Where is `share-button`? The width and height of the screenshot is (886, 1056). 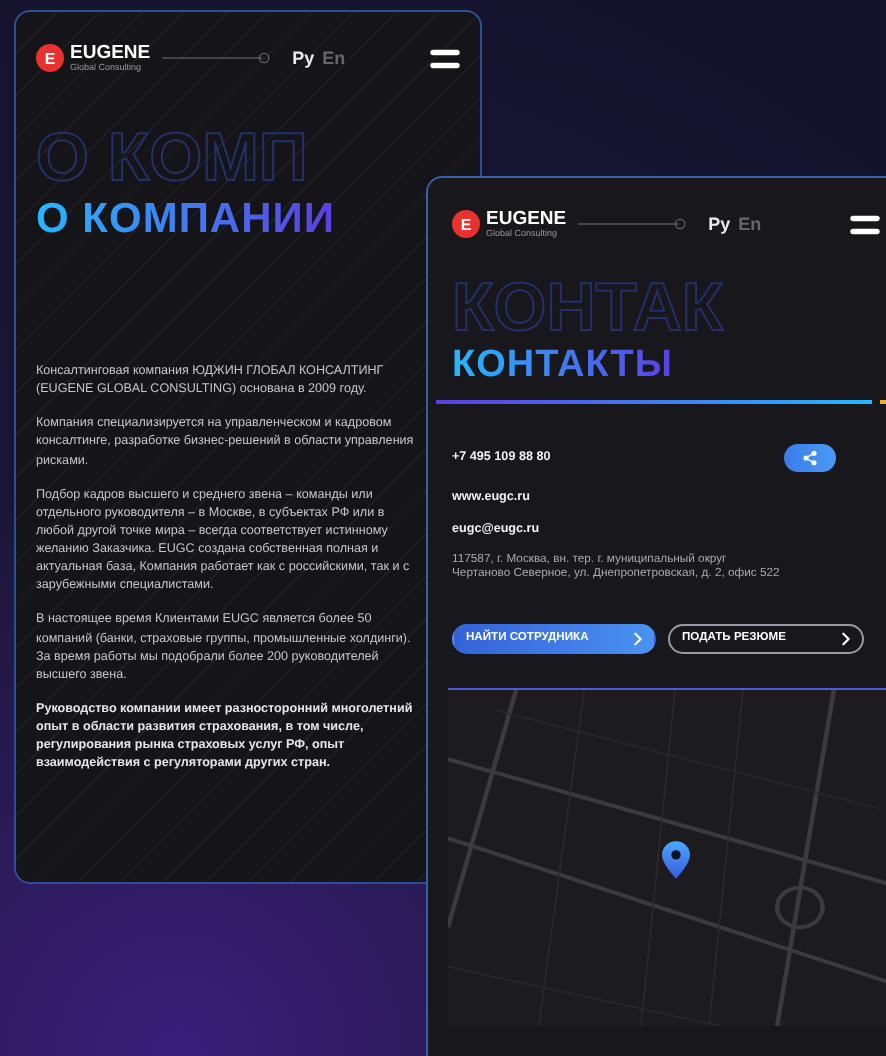
share-button is located at coordinates (810, 457).